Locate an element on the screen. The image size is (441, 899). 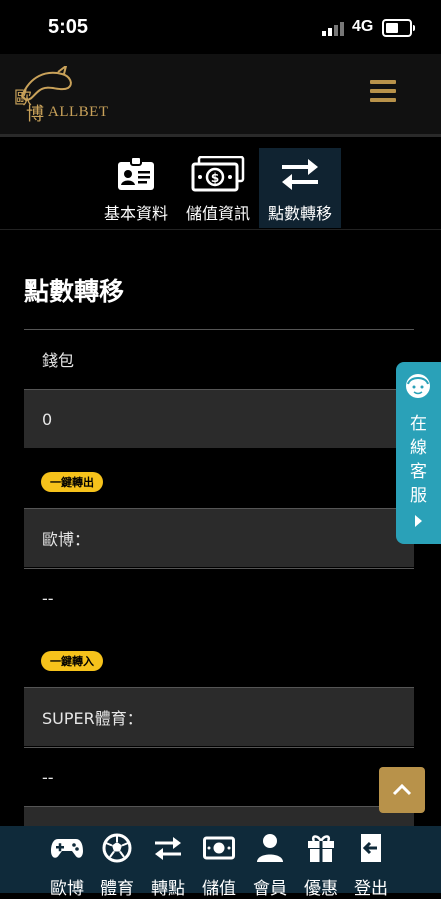
allbet-label: 歐博： is located at coordinates (66, 539).